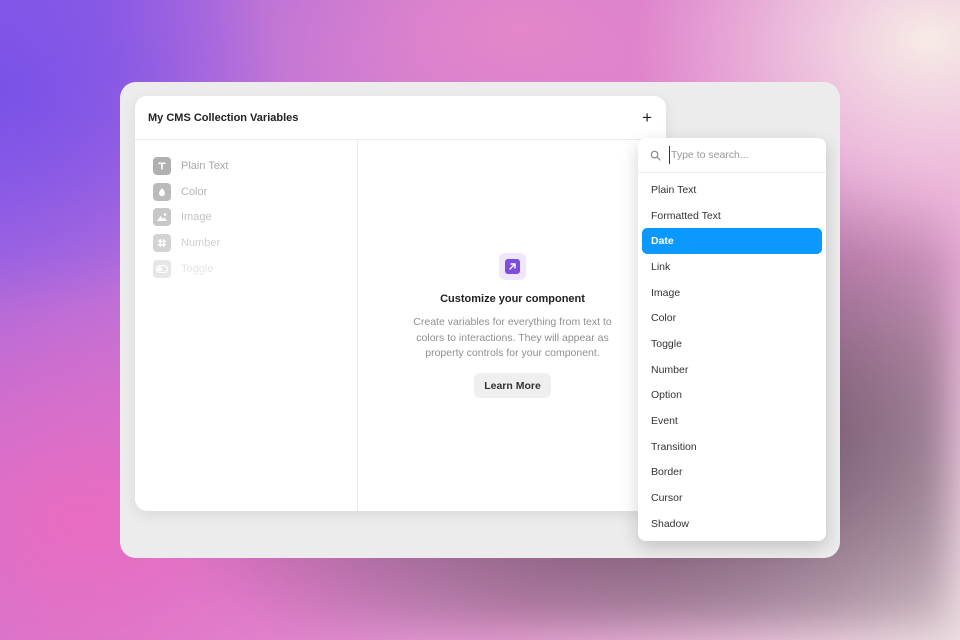  What do you see at coordinates (732, 318) in the screenshot?
I see `menu-item-color: Color` at bounding box center [732, 318].